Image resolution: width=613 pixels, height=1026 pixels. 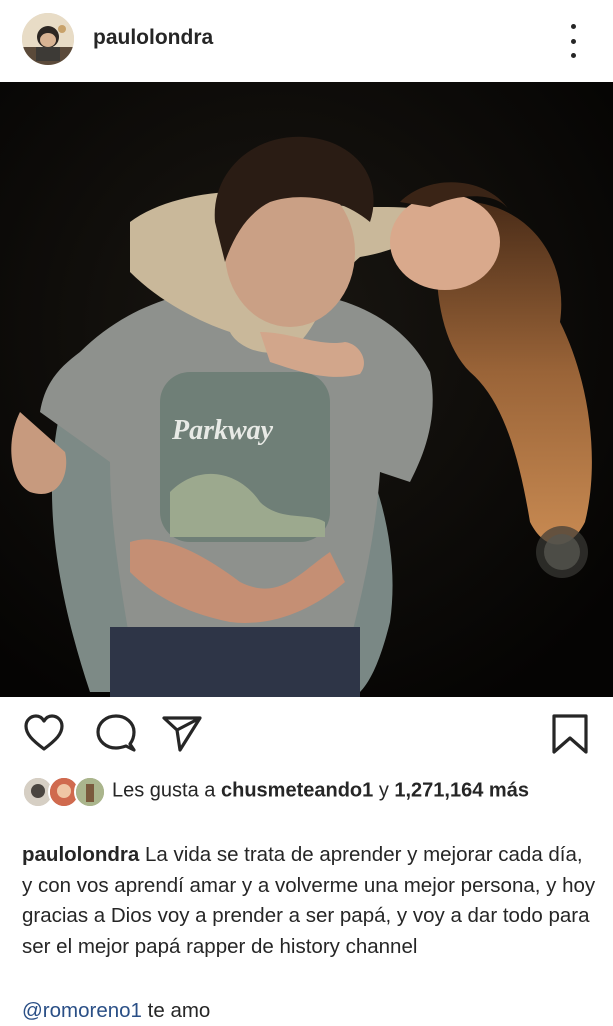 I want to click on comment: @romoreno1 te amo, so click(x=309, y=1011).